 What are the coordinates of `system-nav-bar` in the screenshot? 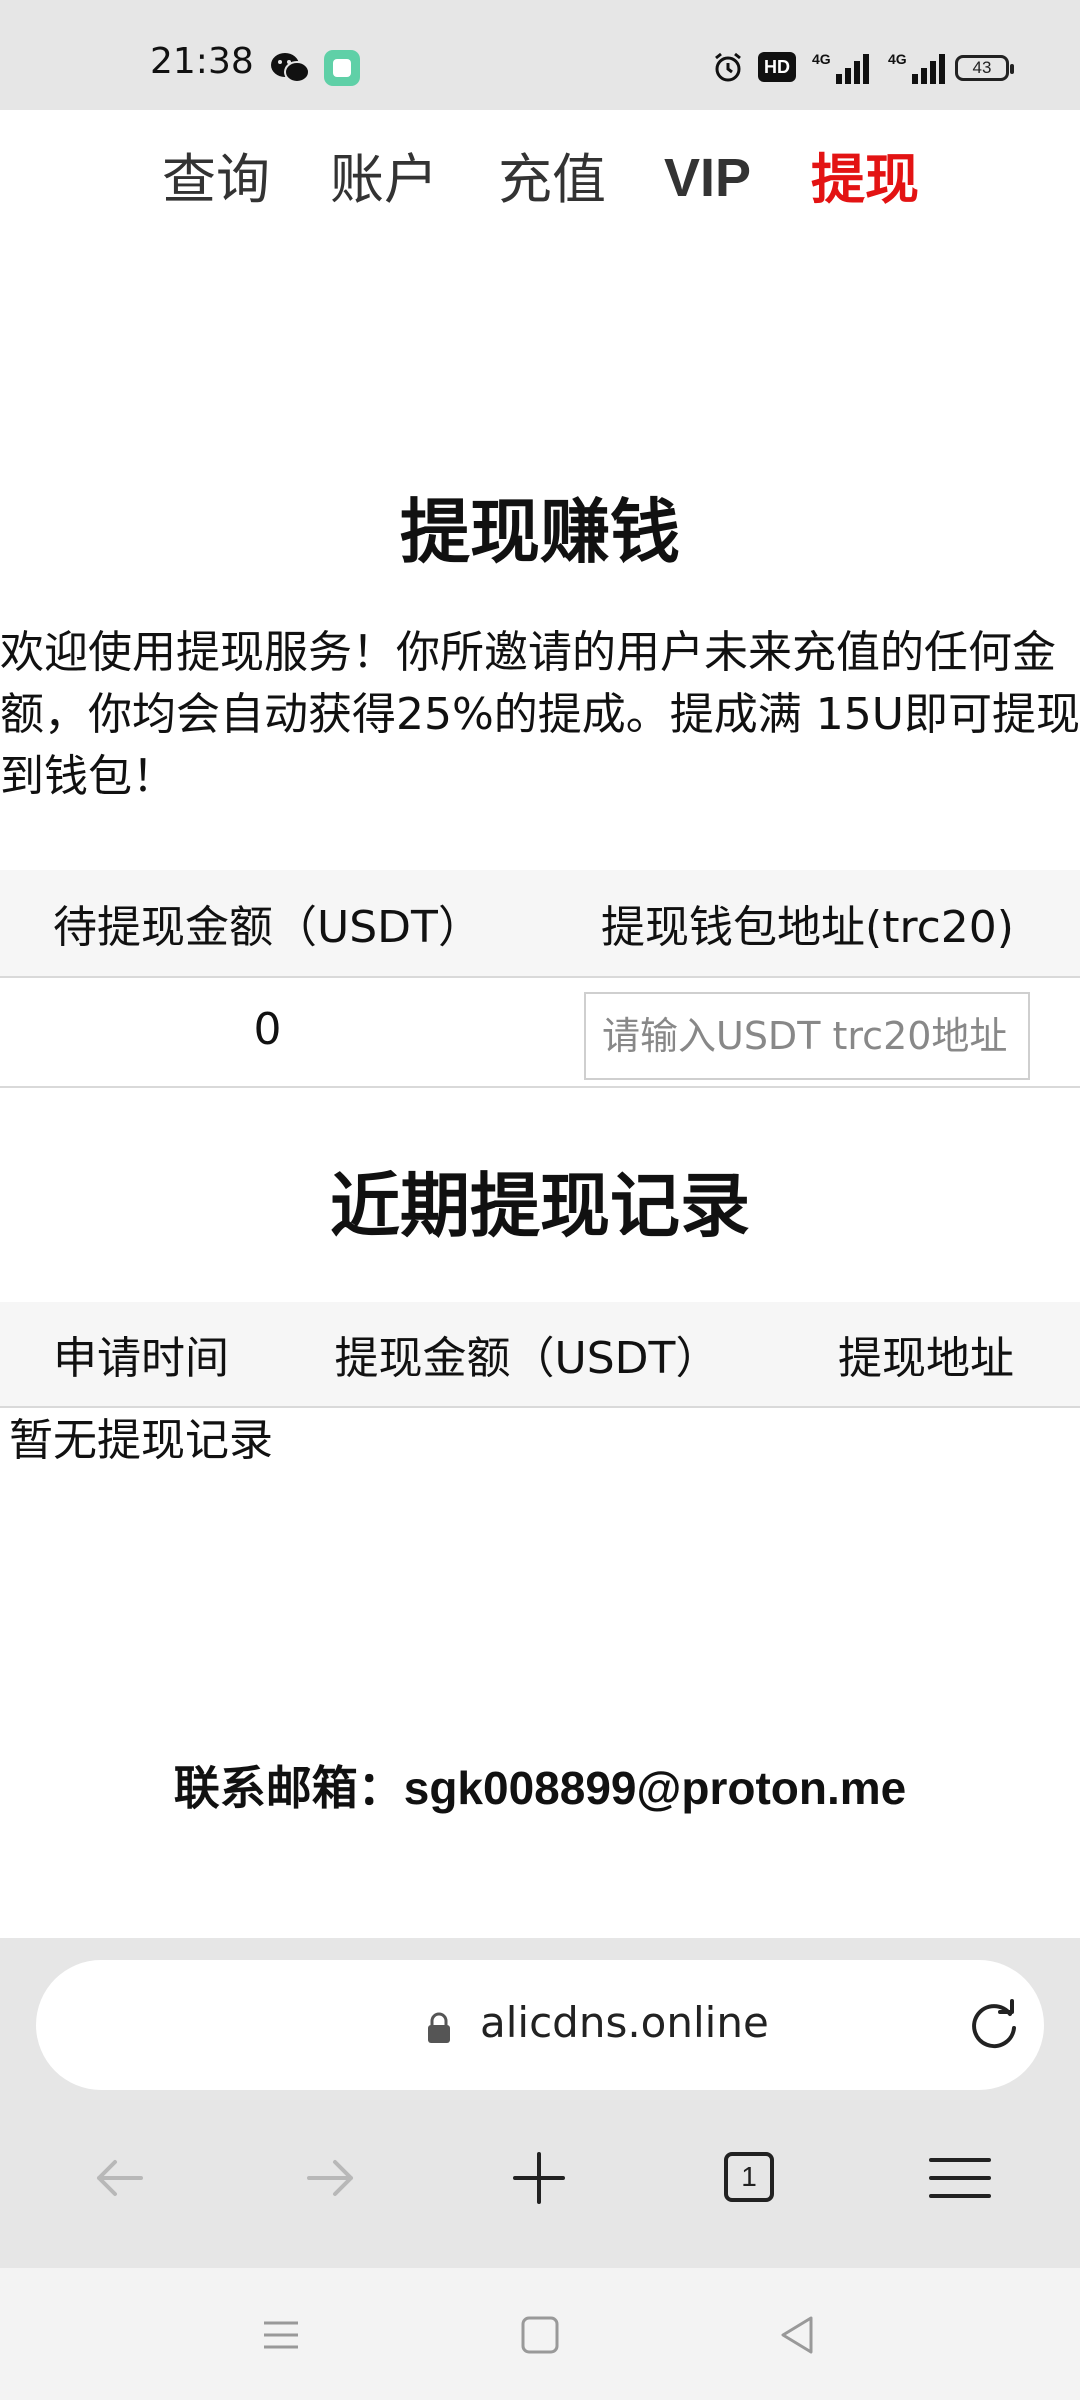 It's located at (540, 2334).